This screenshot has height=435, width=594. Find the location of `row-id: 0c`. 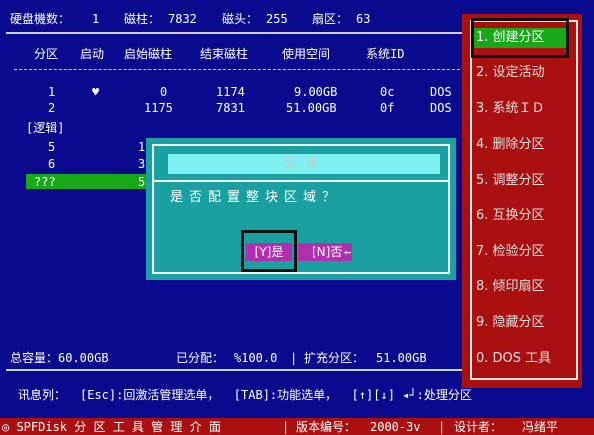

row-id: 0c is located at coordinates (387, 92).